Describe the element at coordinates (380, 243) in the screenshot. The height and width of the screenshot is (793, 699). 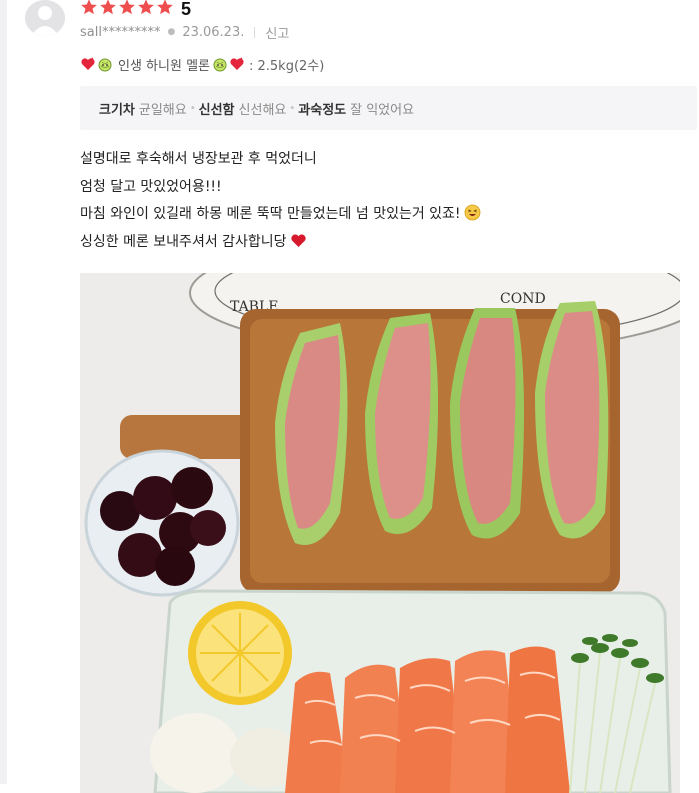
I see `review-line: 싱싱한 메론 보내주셔서 감사합니당` at that location.